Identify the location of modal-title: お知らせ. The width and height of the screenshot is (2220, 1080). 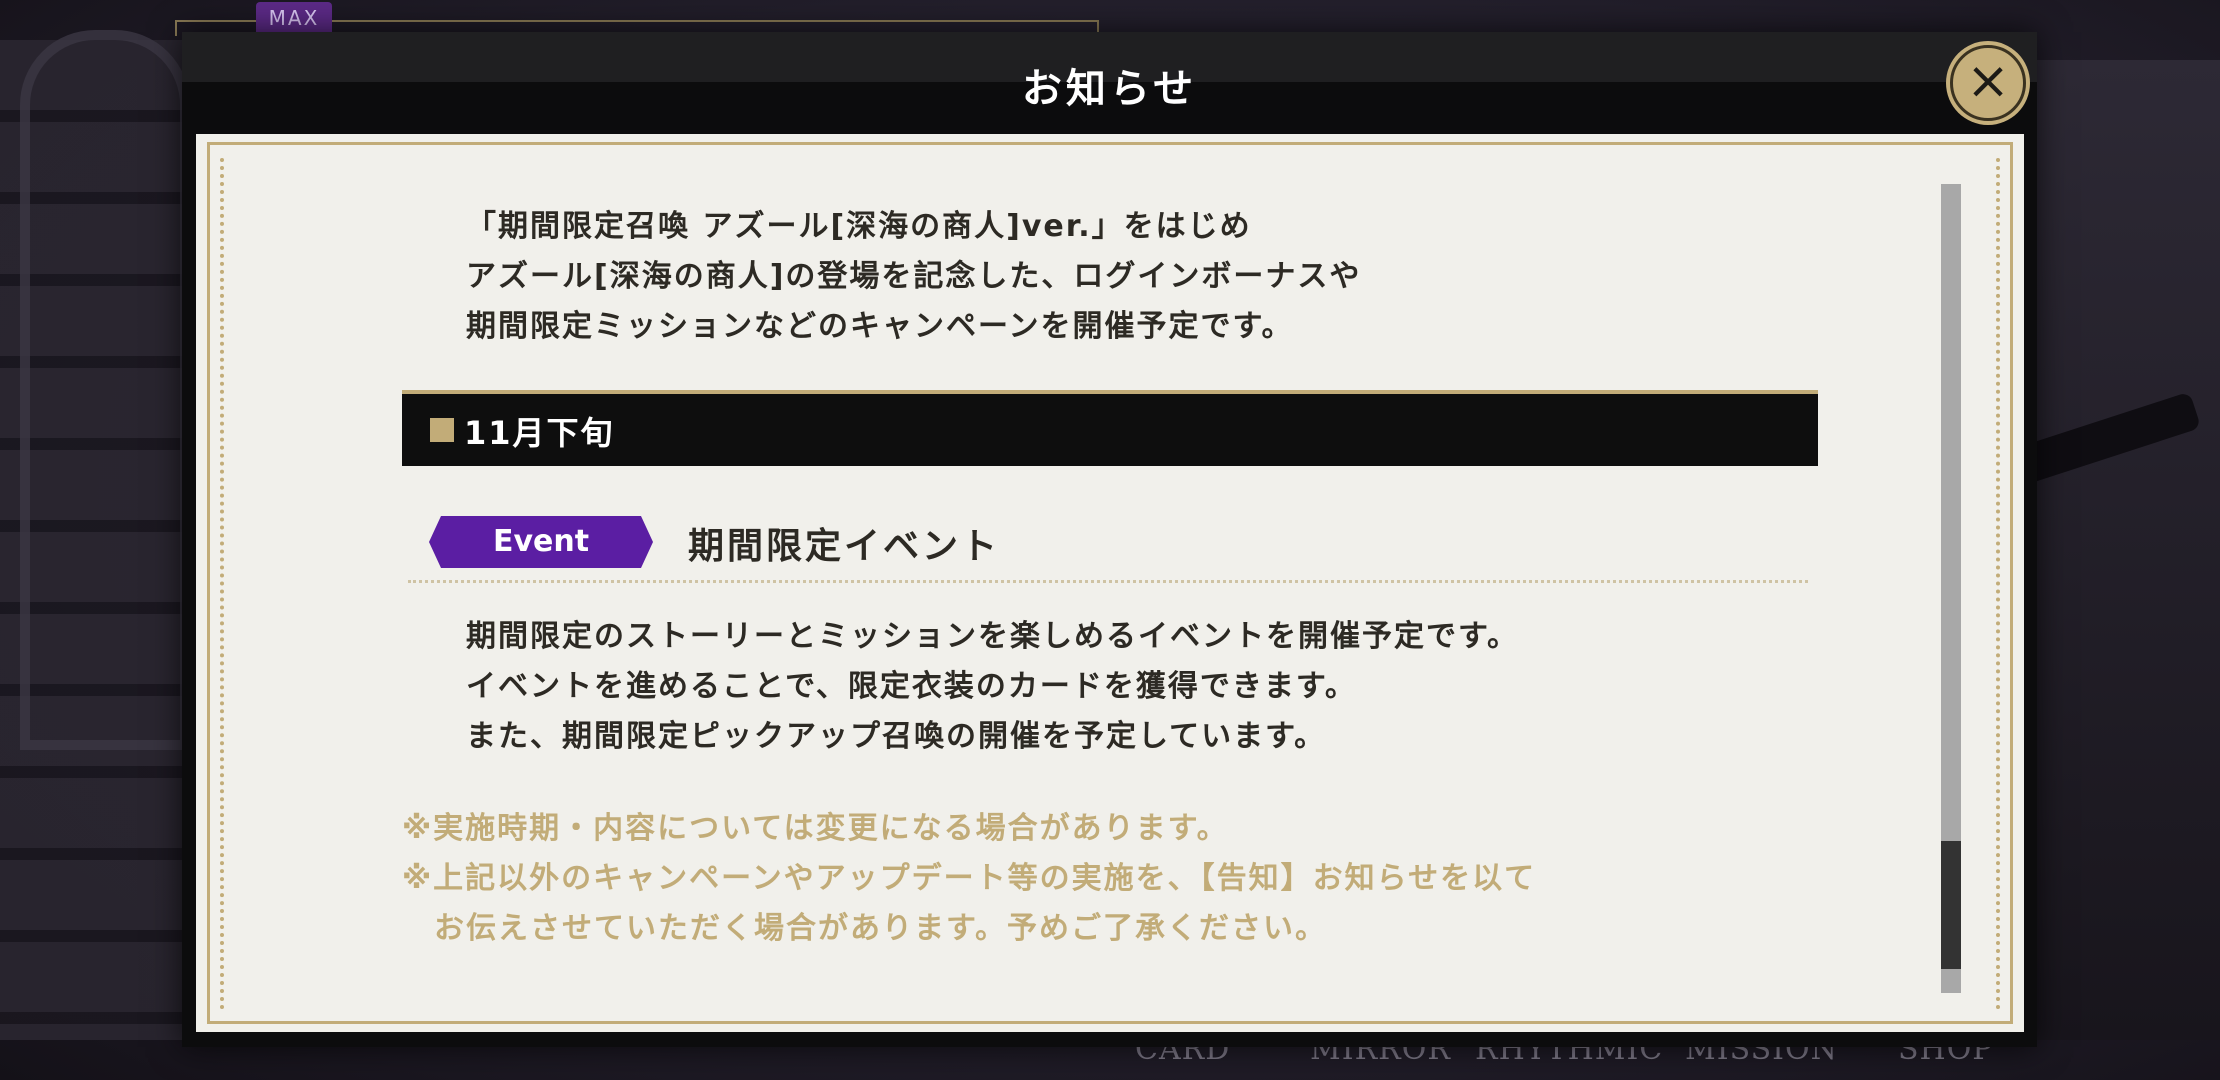
(1109, 89).